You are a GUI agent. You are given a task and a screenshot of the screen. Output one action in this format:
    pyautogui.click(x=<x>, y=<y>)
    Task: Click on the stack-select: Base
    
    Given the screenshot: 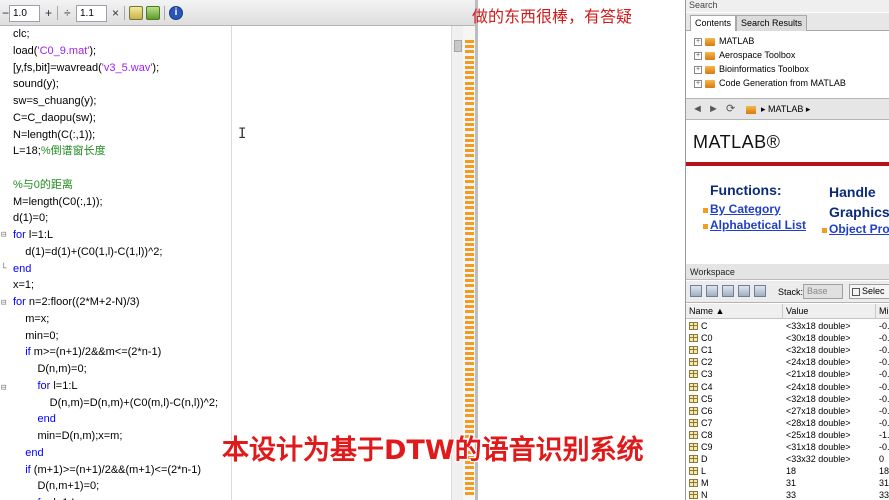 What is the action you would take?
    pyautogui.click(x=823, y=291)
    